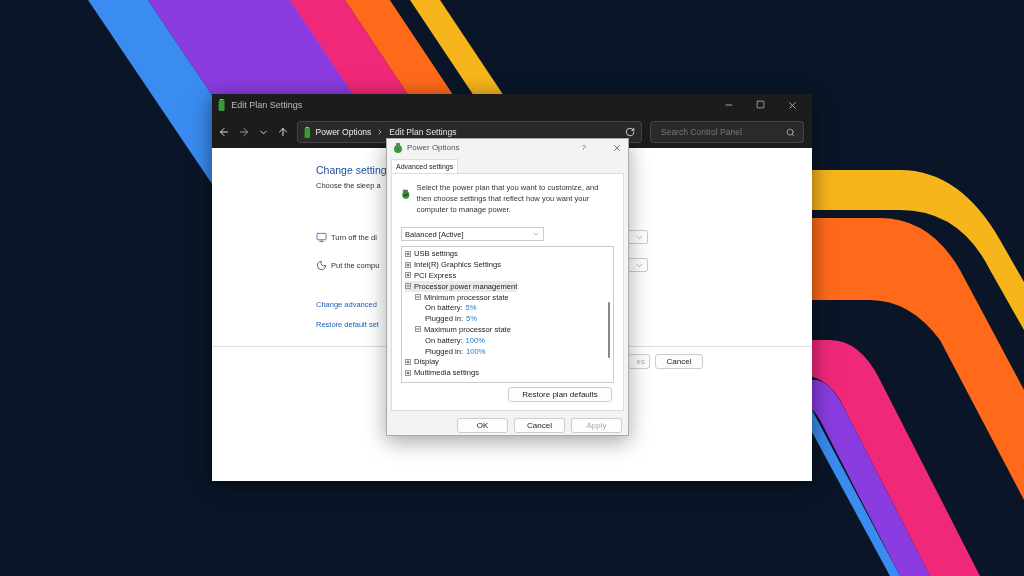 The height and width of the screenshot is (576, 1024). What do you see at coordinates (244, 132) in the screenshot?
I see `forward-icon` at bounding box center [244, 132].